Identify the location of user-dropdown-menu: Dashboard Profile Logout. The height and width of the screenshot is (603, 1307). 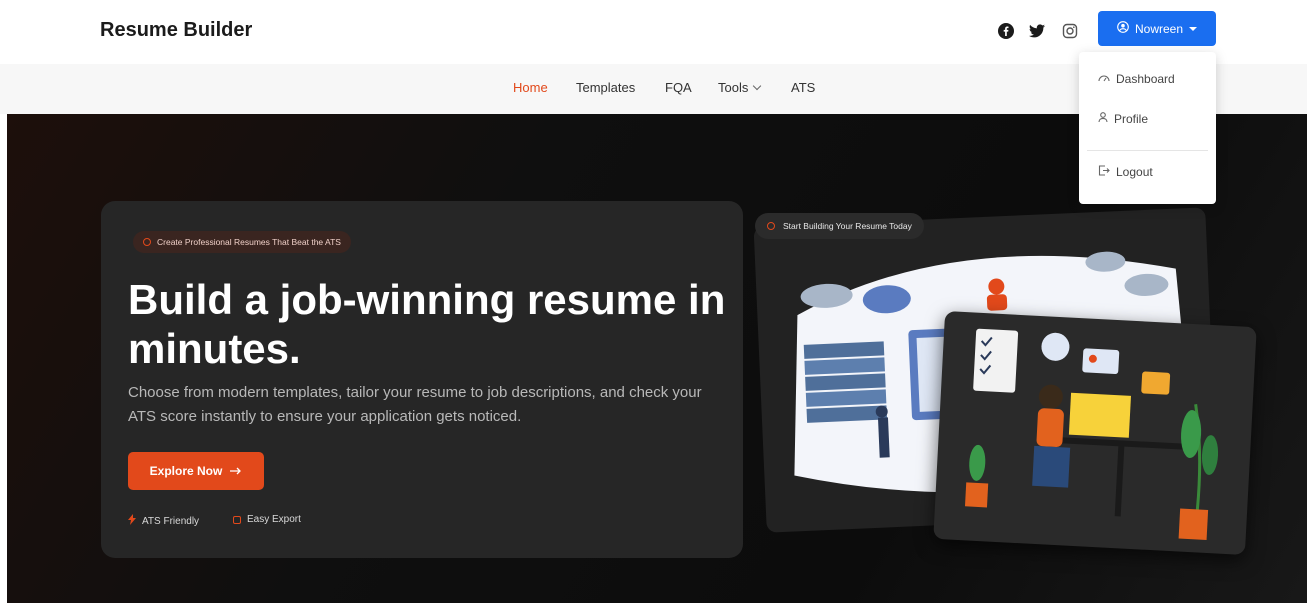
(1147, 128).